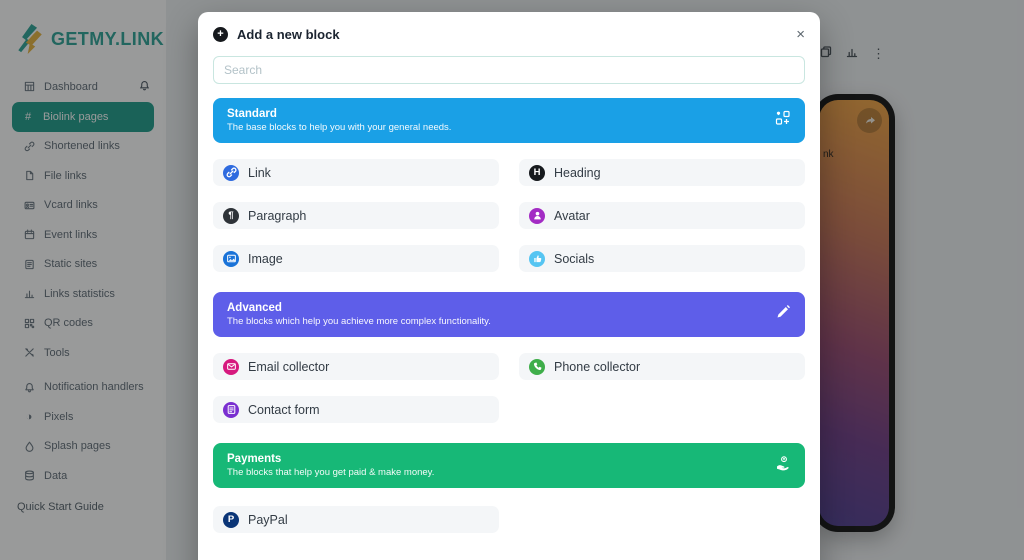 The width and height of the screenshot is (1024, 560). What do you see at coordinates (537, 366) in the screenshot?
I see `phone-icon` at bounding box center [537, 366].